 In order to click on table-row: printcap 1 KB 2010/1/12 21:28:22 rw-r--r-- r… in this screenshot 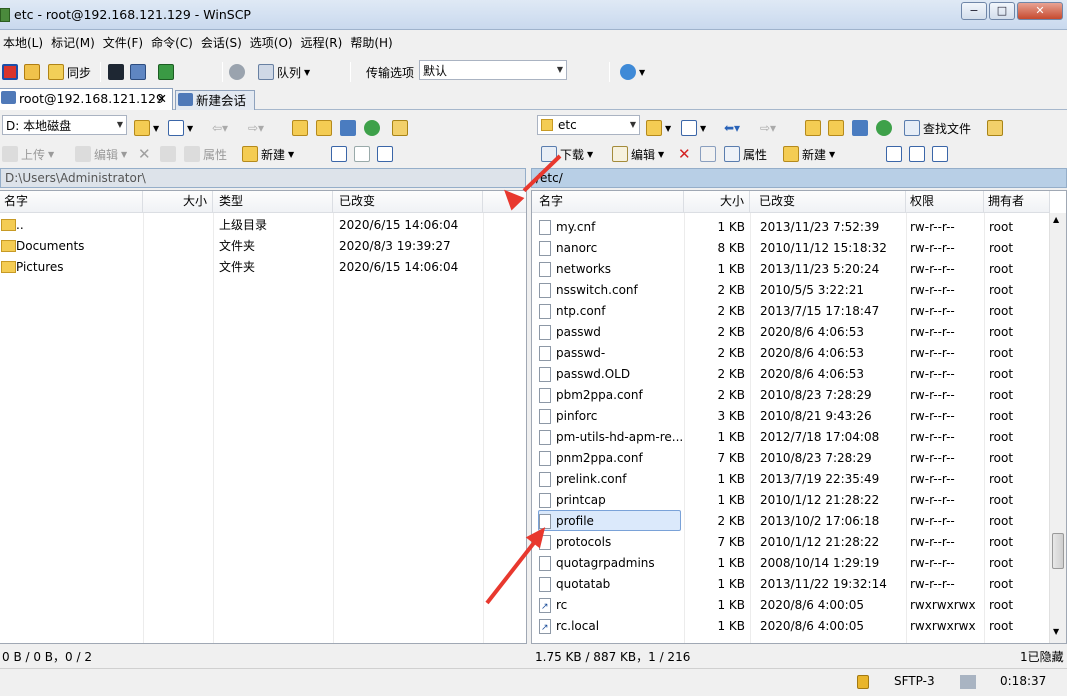, I will do `click(790, 500)`.